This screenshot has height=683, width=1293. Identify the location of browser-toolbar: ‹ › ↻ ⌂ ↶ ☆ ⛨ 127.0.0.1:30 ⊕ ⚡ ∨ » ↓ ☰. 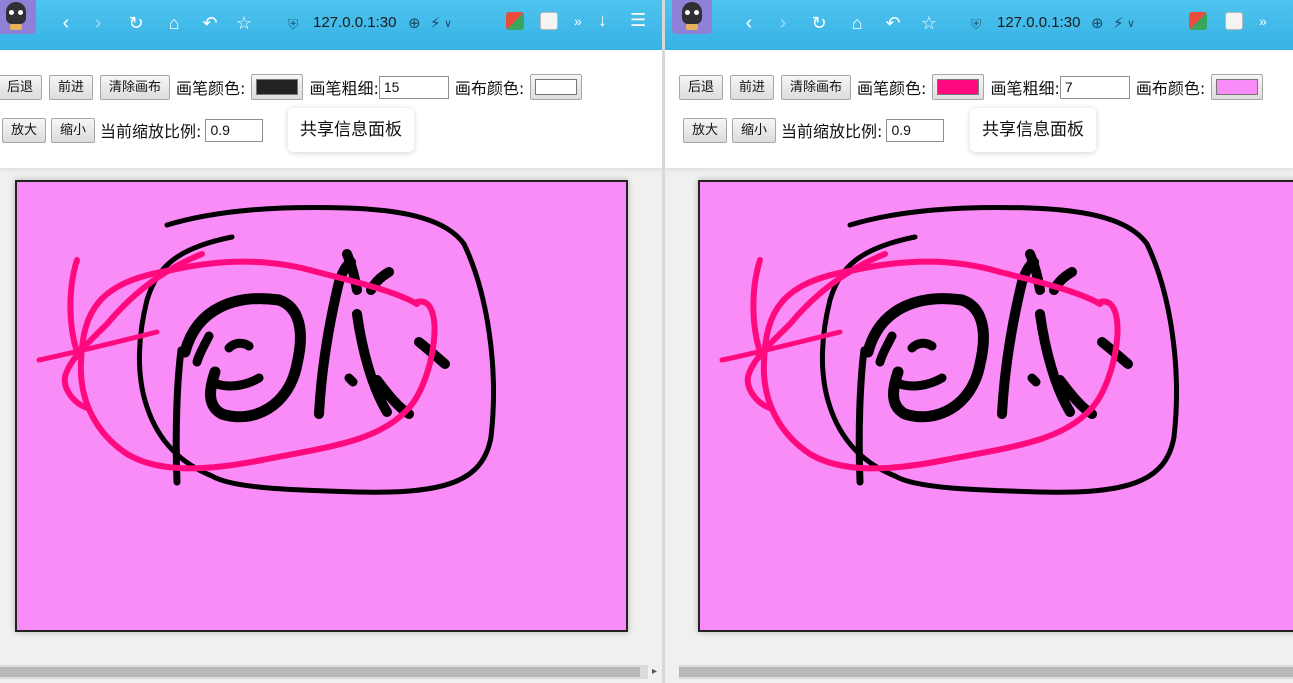
(331, 25).